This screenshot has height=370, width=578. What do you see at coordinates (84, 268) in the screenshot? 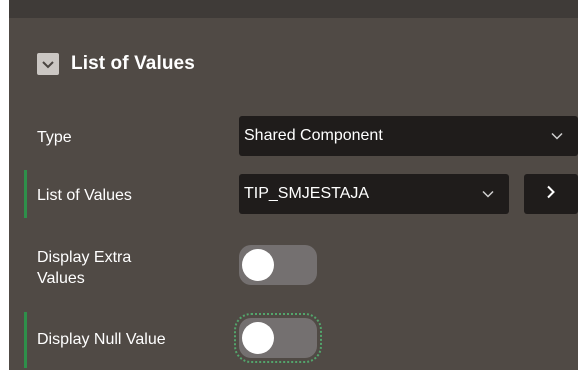
I see `display-extra-values-label: Display Extra Values` at bounding box center [84, 268].